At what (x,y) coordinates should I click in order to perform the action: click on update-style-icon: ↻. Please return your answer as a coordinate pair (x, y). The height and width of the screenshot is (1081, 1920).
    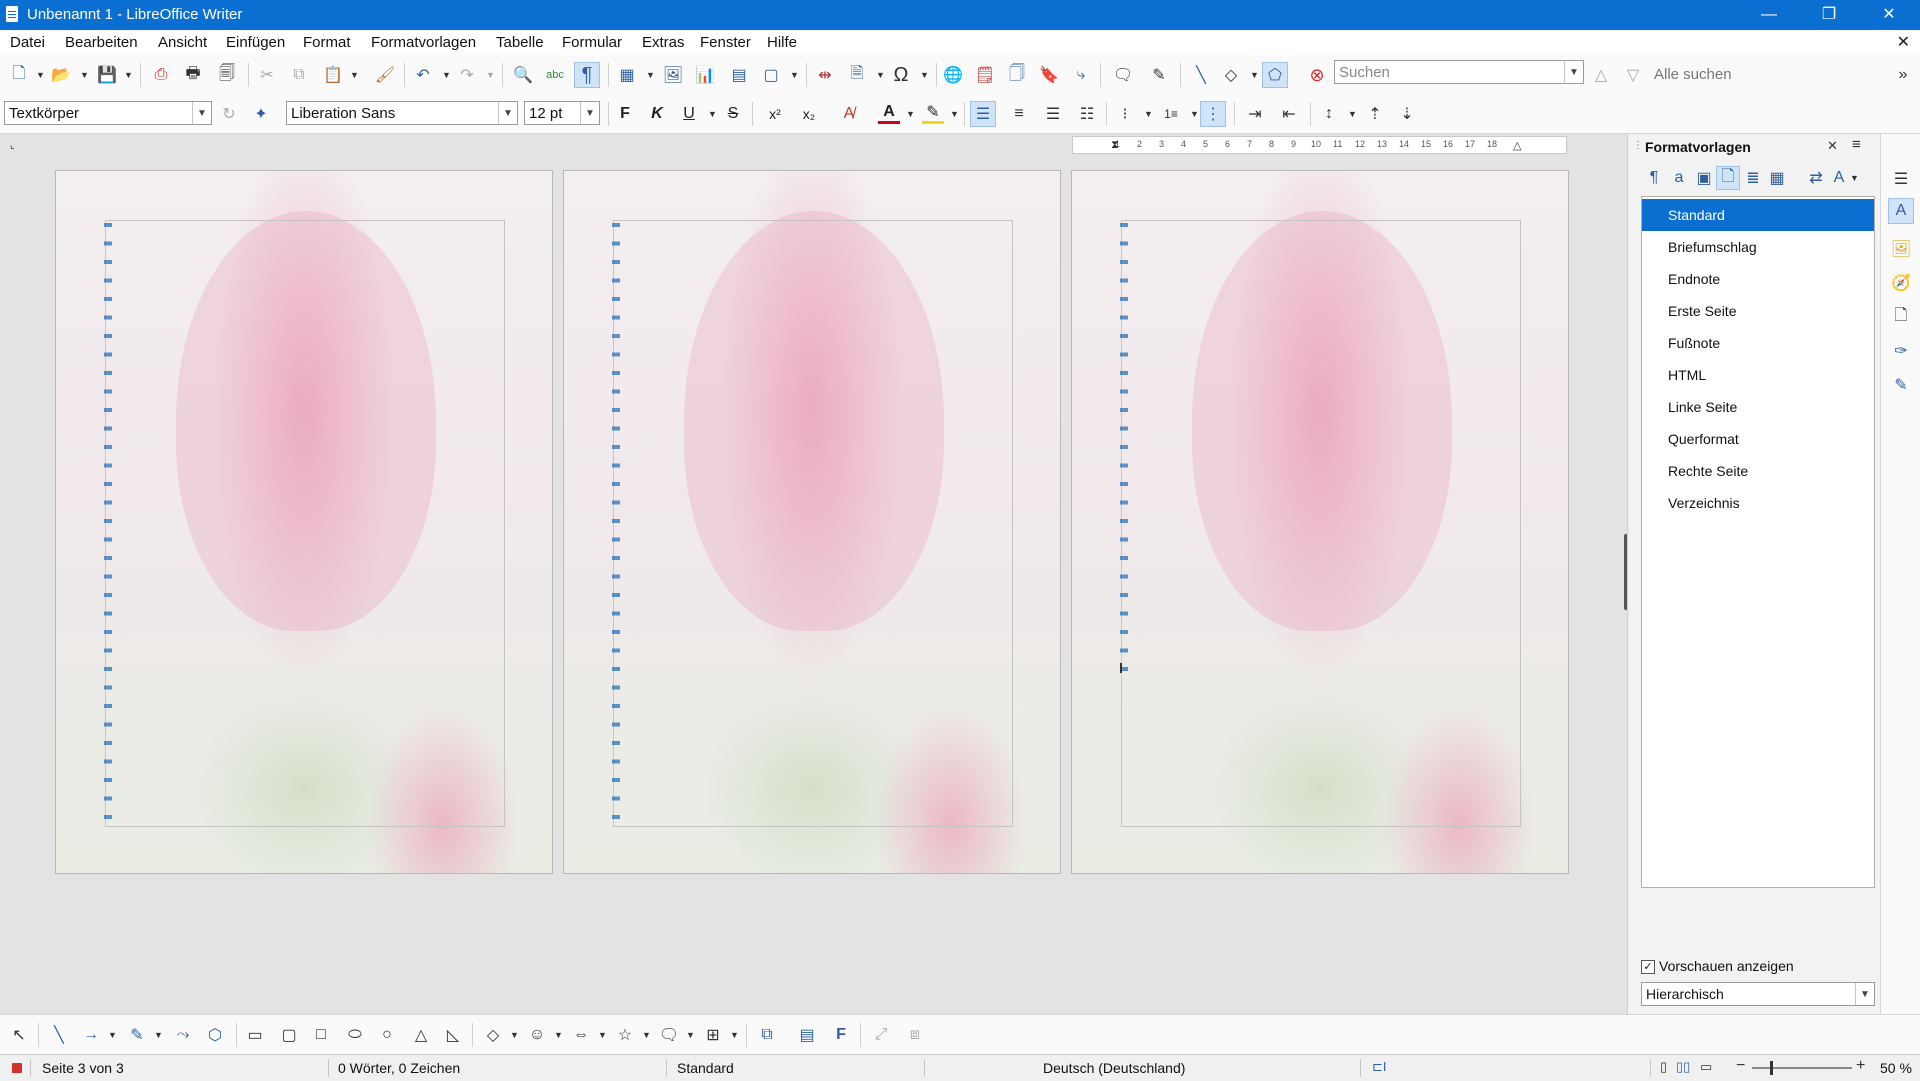
    Looking at the image, I should click on (229, 114).